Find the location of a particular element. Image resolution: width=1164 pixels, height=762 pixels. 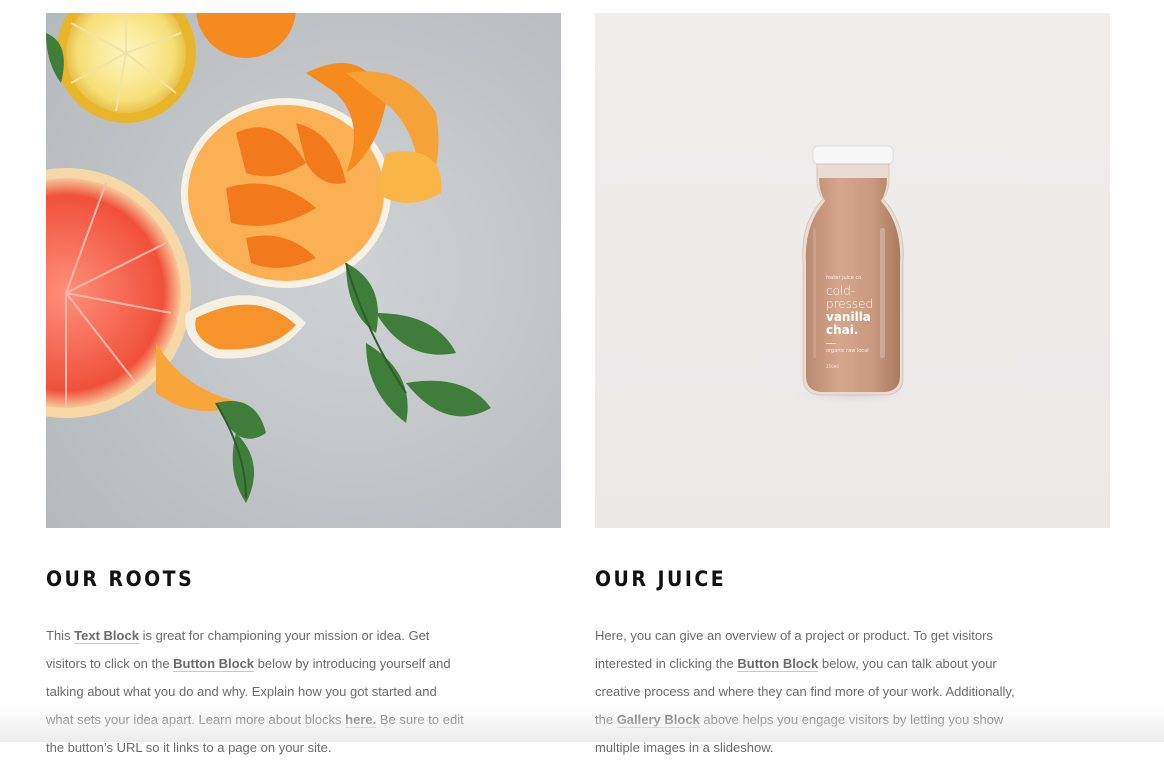

gallery-block-link: Gallery Block is located at coordinates (658, 720).